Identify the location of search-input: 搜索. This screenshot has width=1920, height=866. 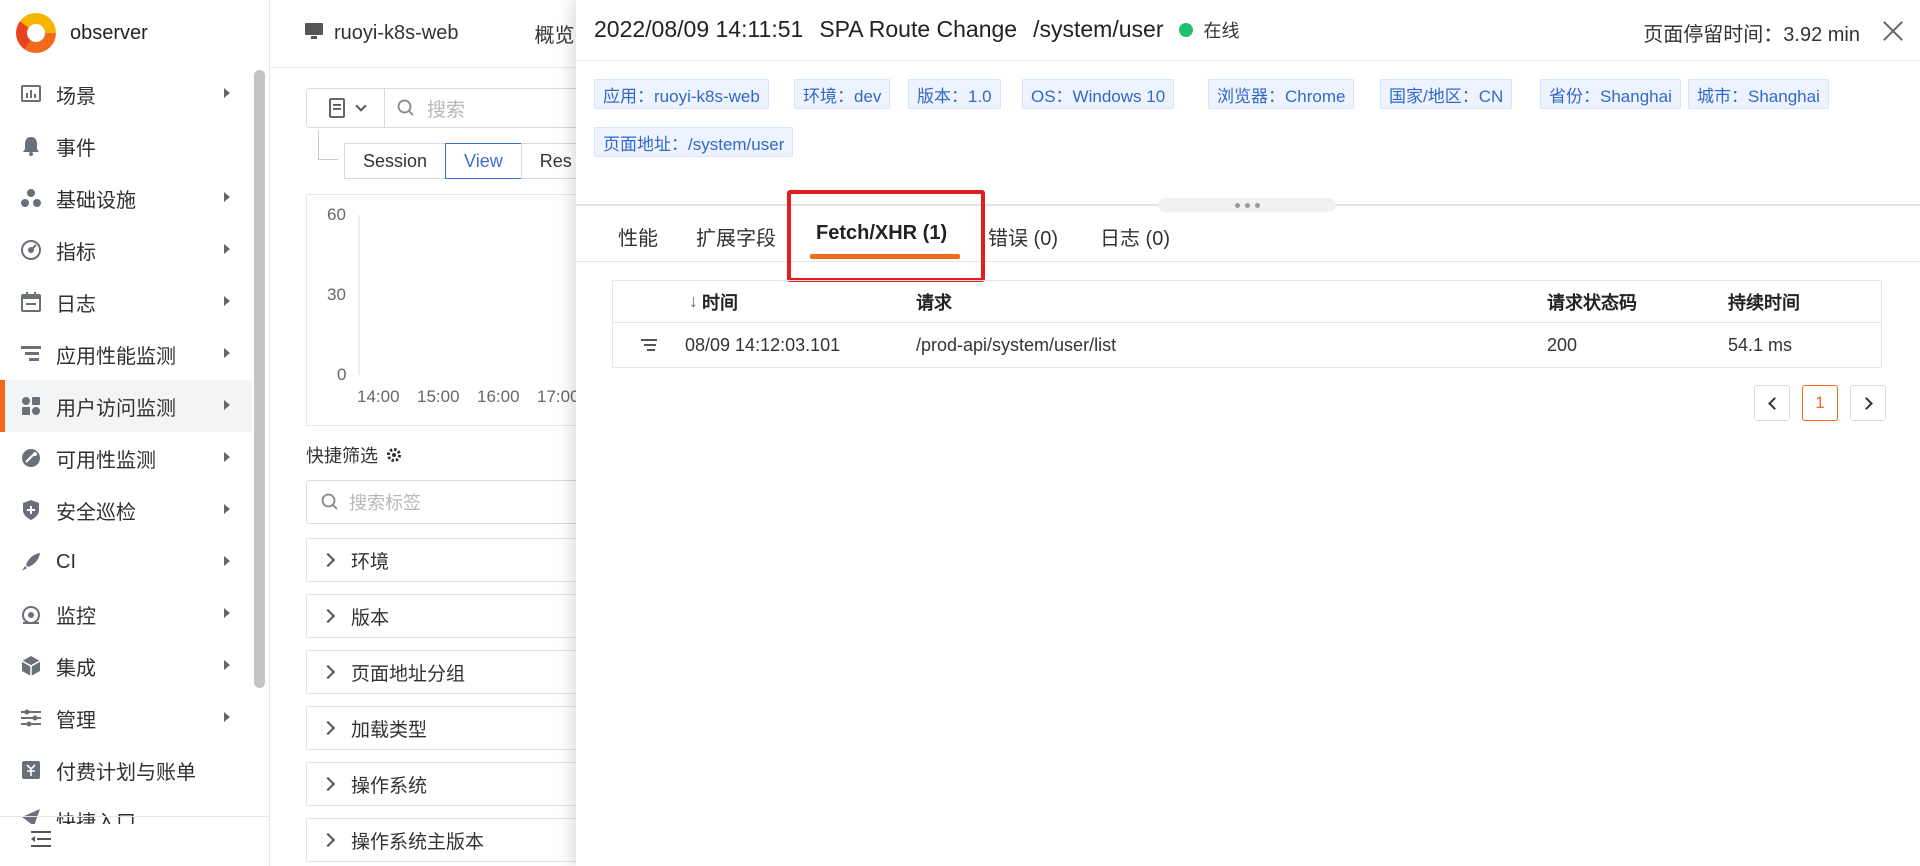
(446, 108).